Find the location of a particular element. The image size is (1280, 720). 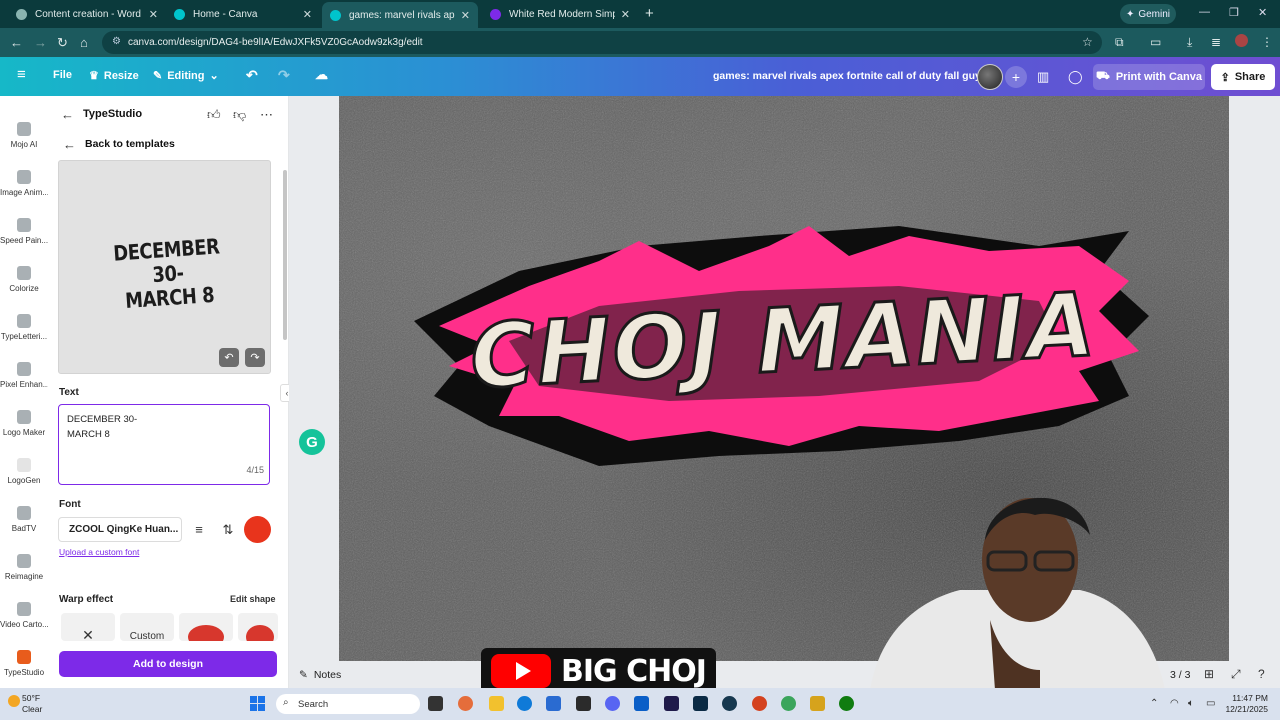

cloud-save-icon: ☁ is located at coordinates (321, 75).